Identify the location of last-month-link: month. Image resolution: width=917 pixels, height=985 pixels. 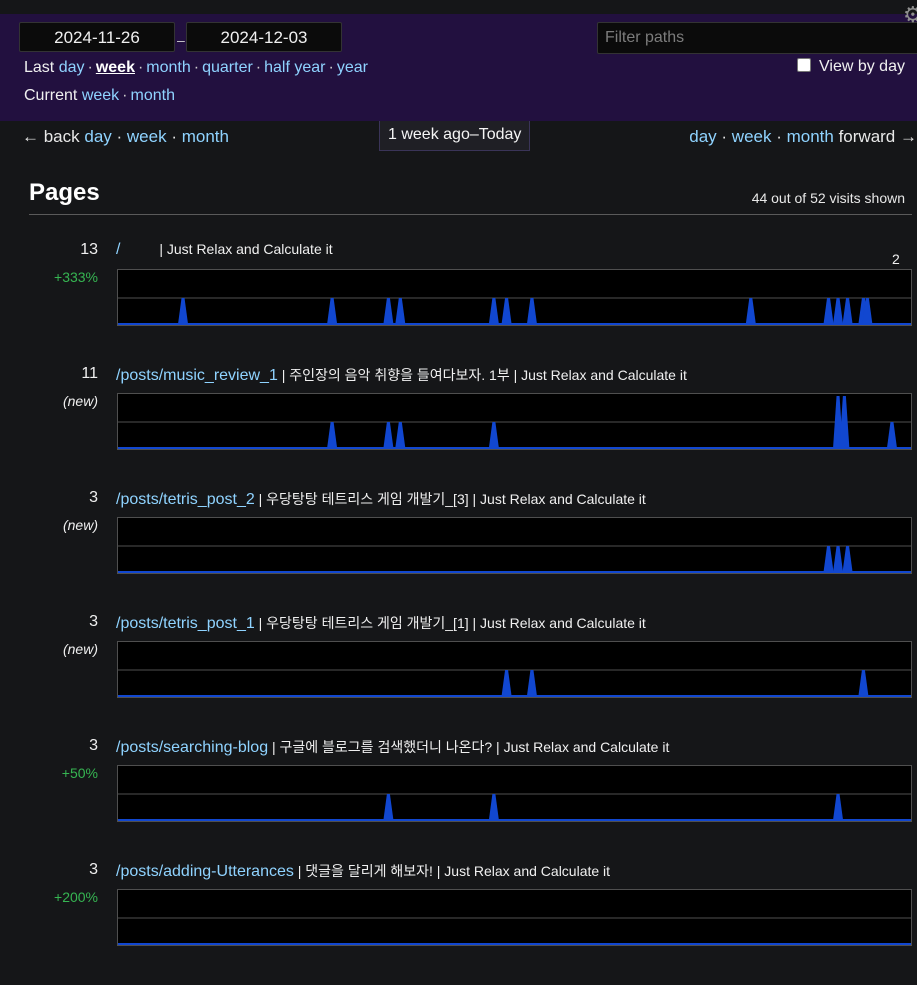
(168, 67).